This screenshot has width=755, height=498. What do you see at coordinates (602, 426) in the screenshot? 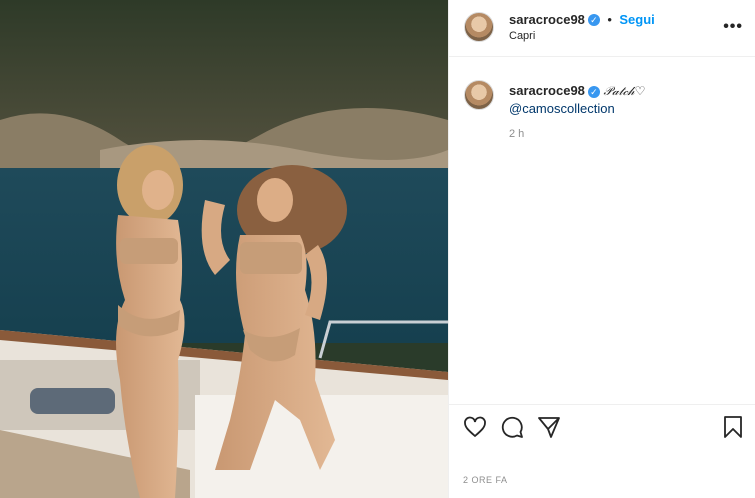
I see `action-bar` at bounding box center [602, 426].